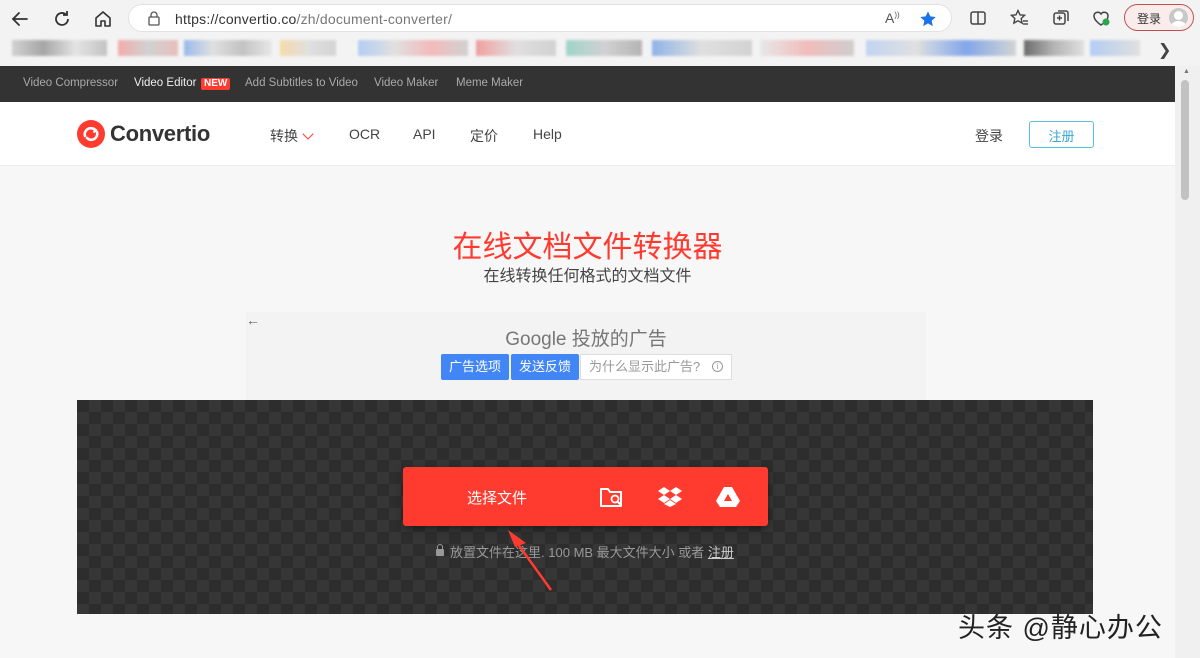  What do you see at coordinates (1061, 18) in the screenshot?
I see `collections-icon` at bounding box center [1061, 18].